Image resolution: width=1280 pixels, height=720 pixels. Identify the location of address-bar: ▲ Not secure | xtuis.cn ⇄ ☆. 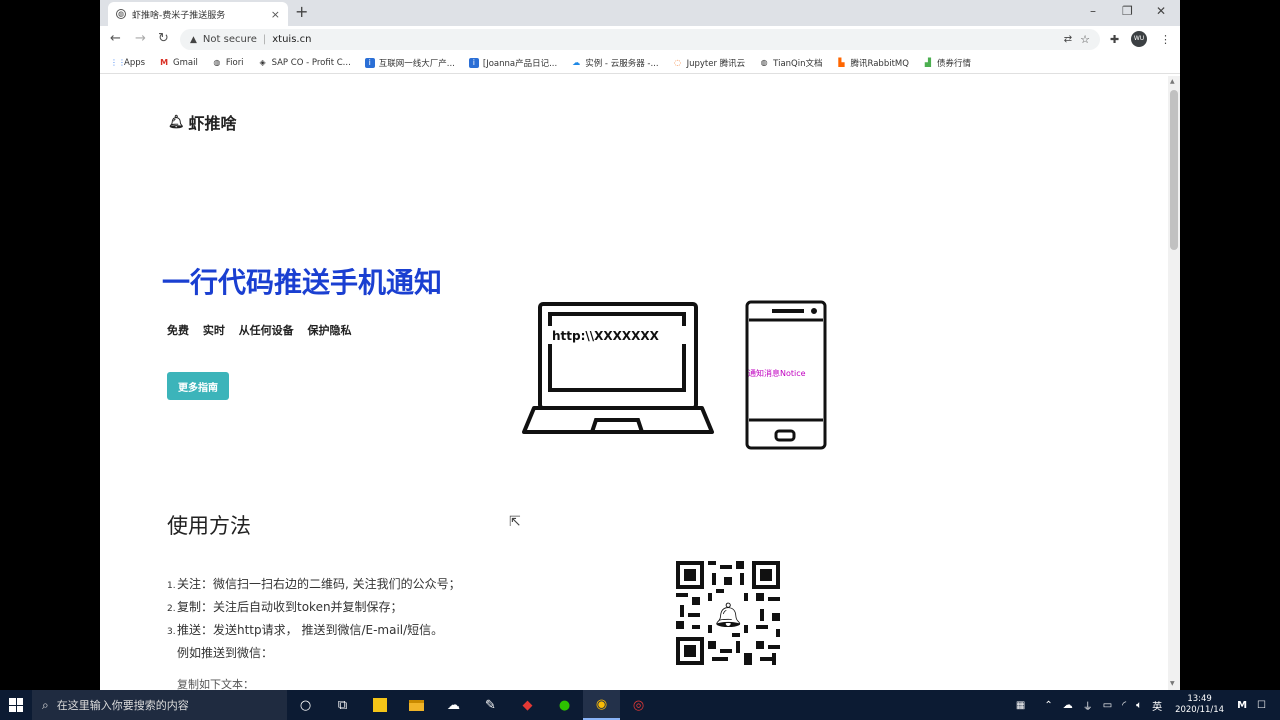
(640, 39).